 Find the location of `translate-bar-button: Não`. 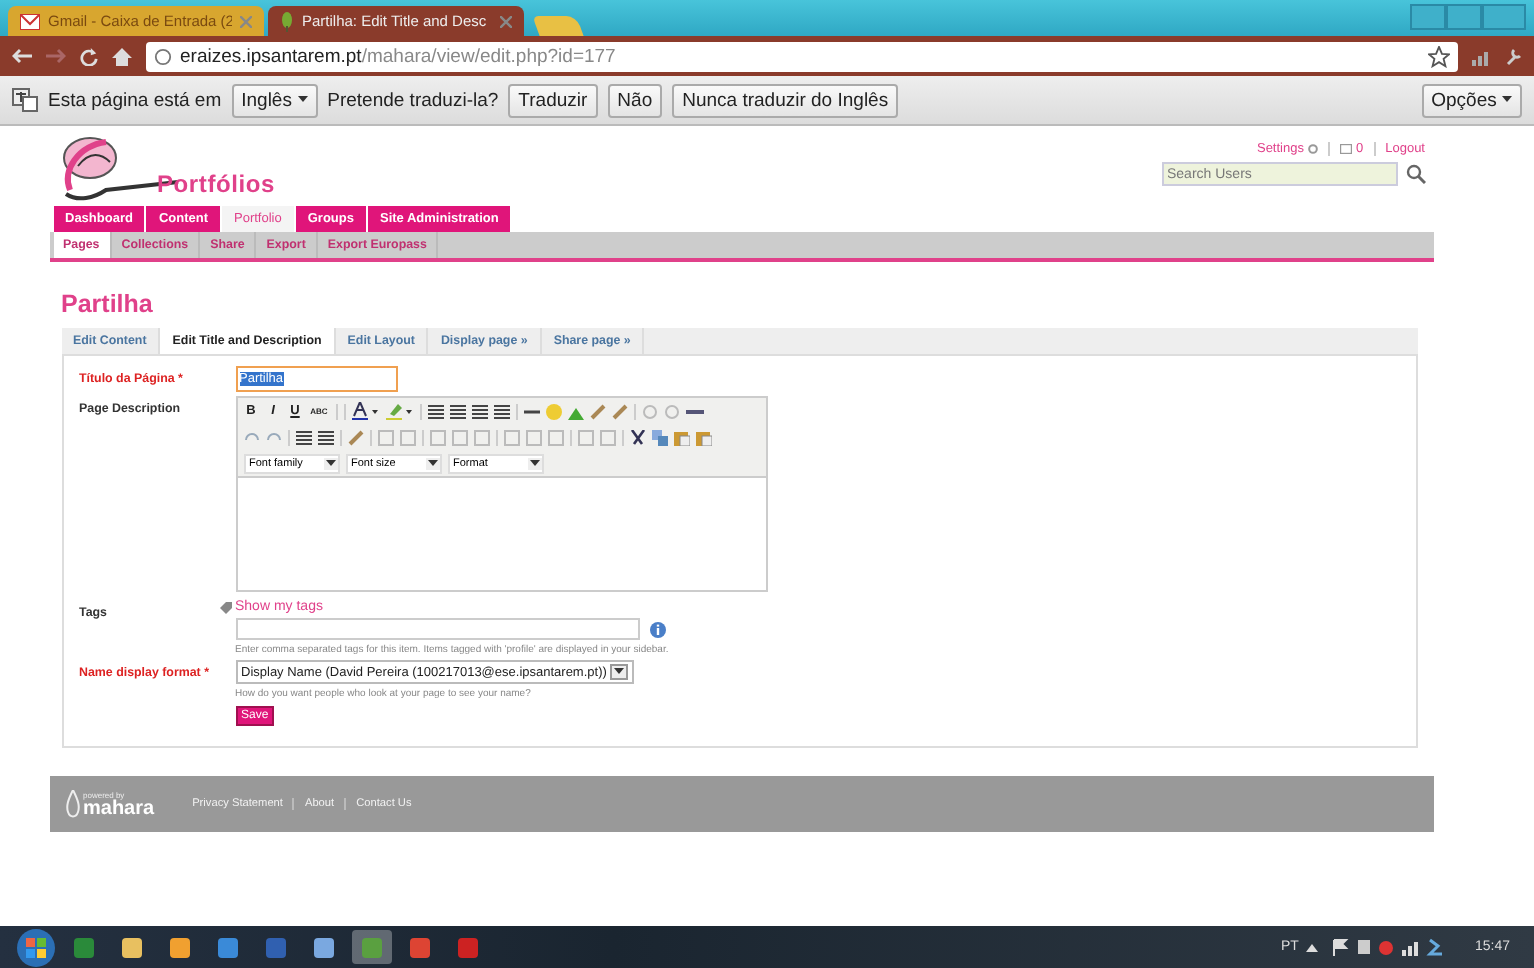

translate-bar-button: Não is located at coordinates (635, 100).